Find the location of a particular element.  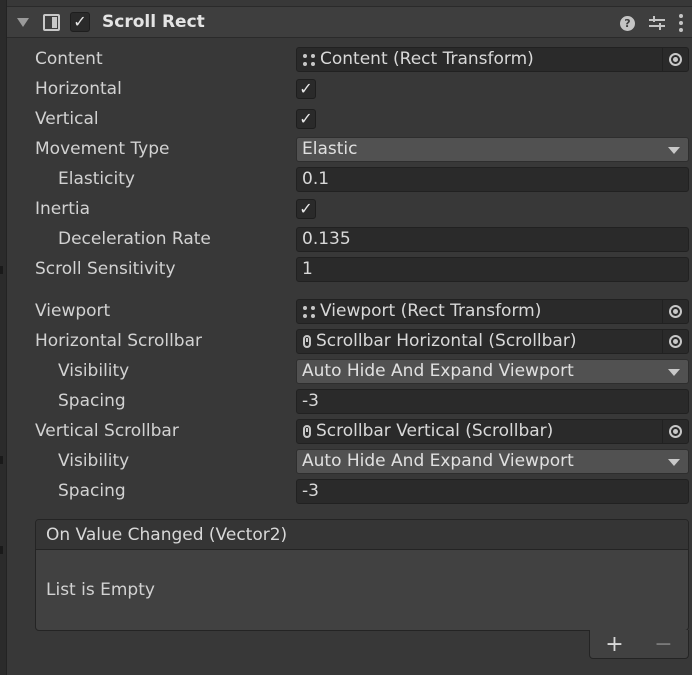

vertical-visibility-dropdown: Auto Hide And Expand Viewport is located at coordinates (492, 461).